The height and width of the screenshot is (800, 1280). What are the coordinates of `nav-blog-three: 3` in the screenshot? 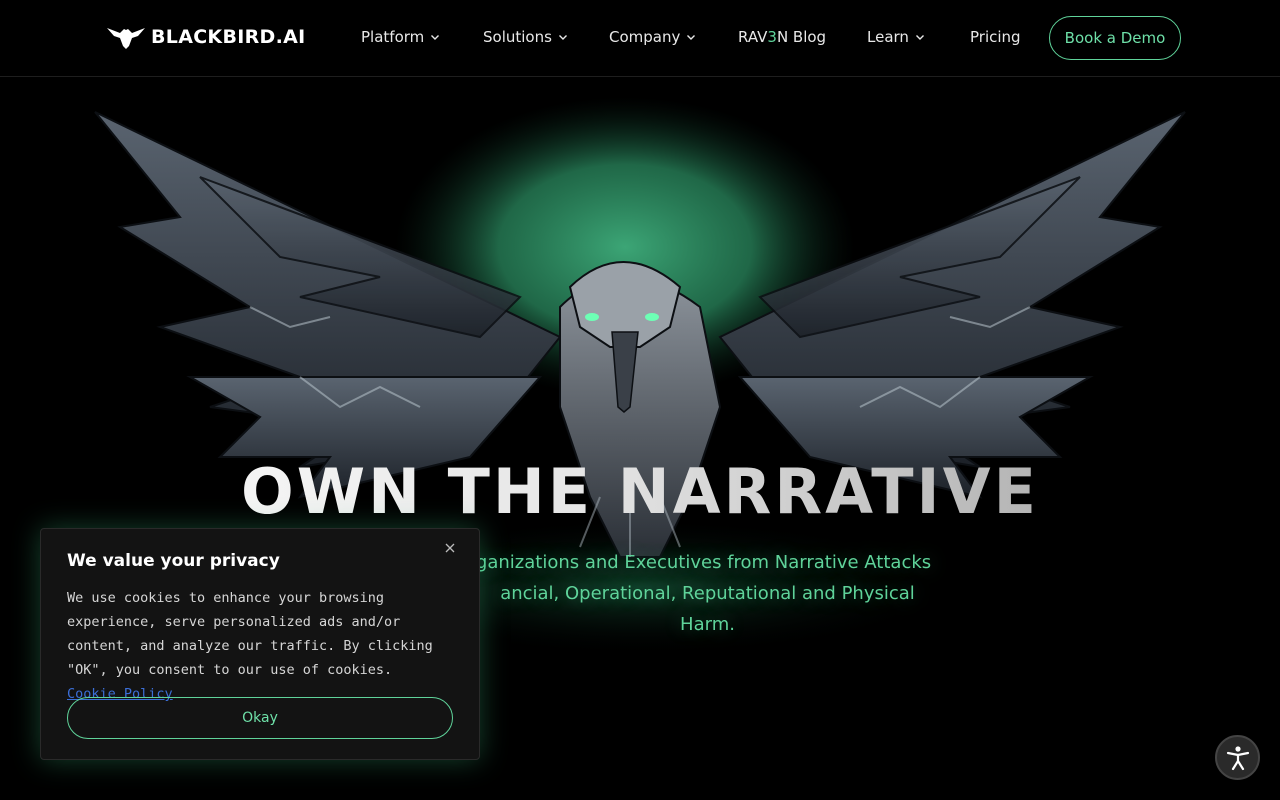 It's located at (772, 37).